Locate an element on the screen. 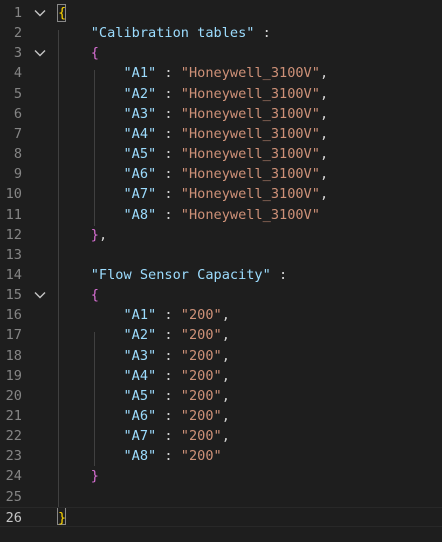  line-number: 18 is located at coordinates (13, 355).